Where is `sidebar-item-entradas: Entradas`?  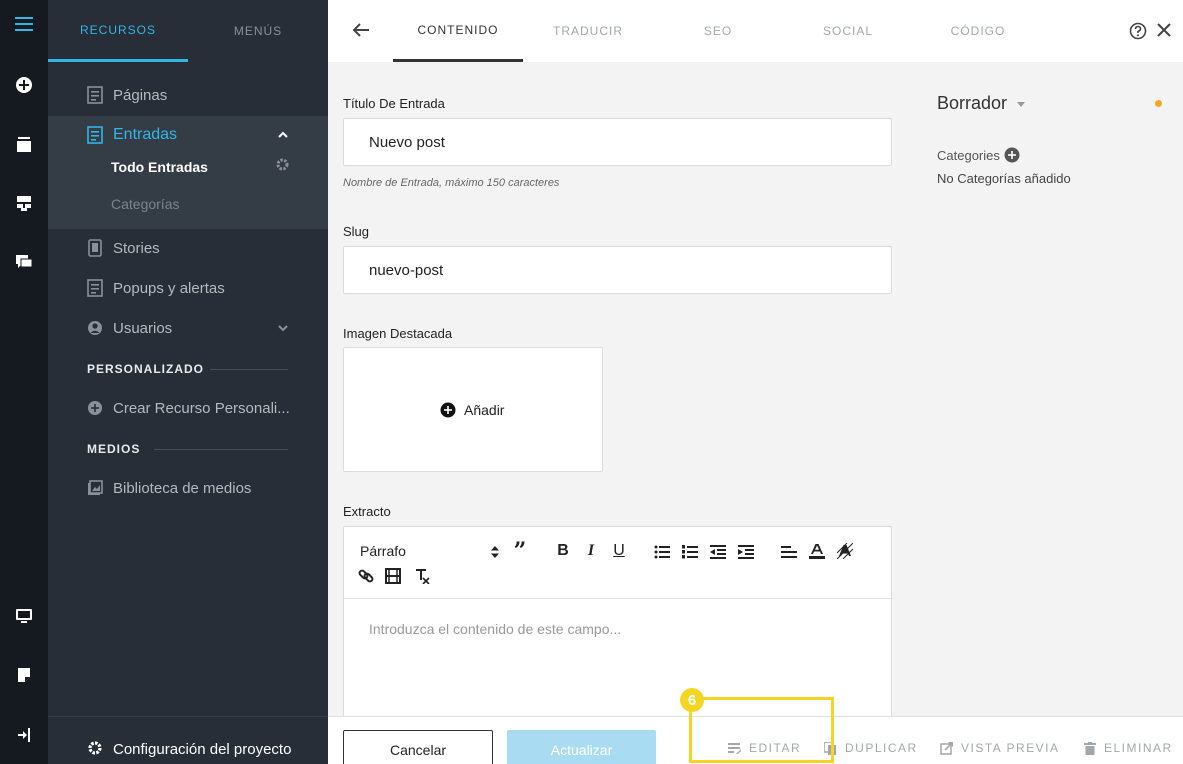
sidebar-item-entradas: Entradas is located at coordinates (188, 135).